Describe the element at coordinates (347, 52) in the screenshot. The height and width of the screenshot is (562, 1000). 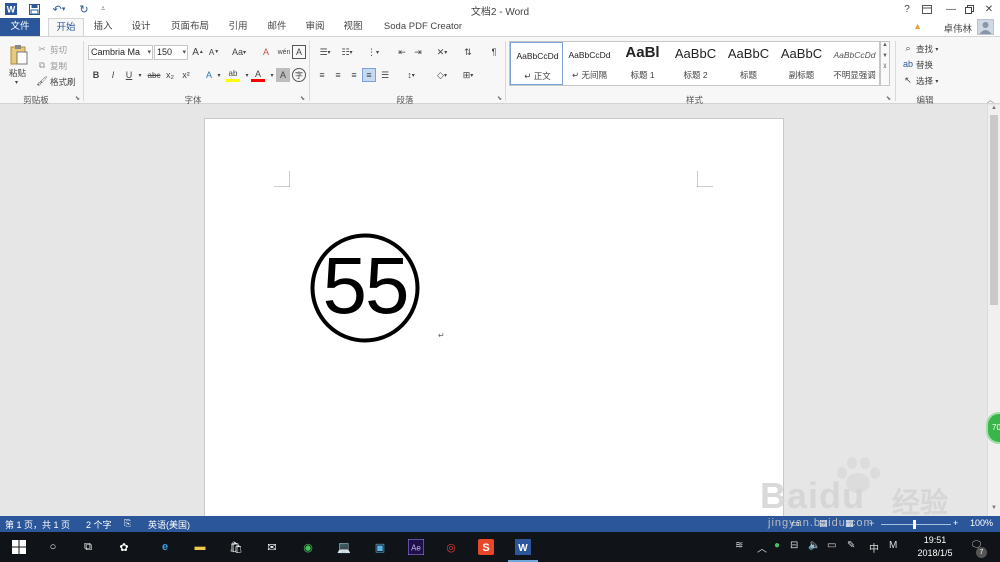
I see `numbering-icon: ☷ ▾` at that location.